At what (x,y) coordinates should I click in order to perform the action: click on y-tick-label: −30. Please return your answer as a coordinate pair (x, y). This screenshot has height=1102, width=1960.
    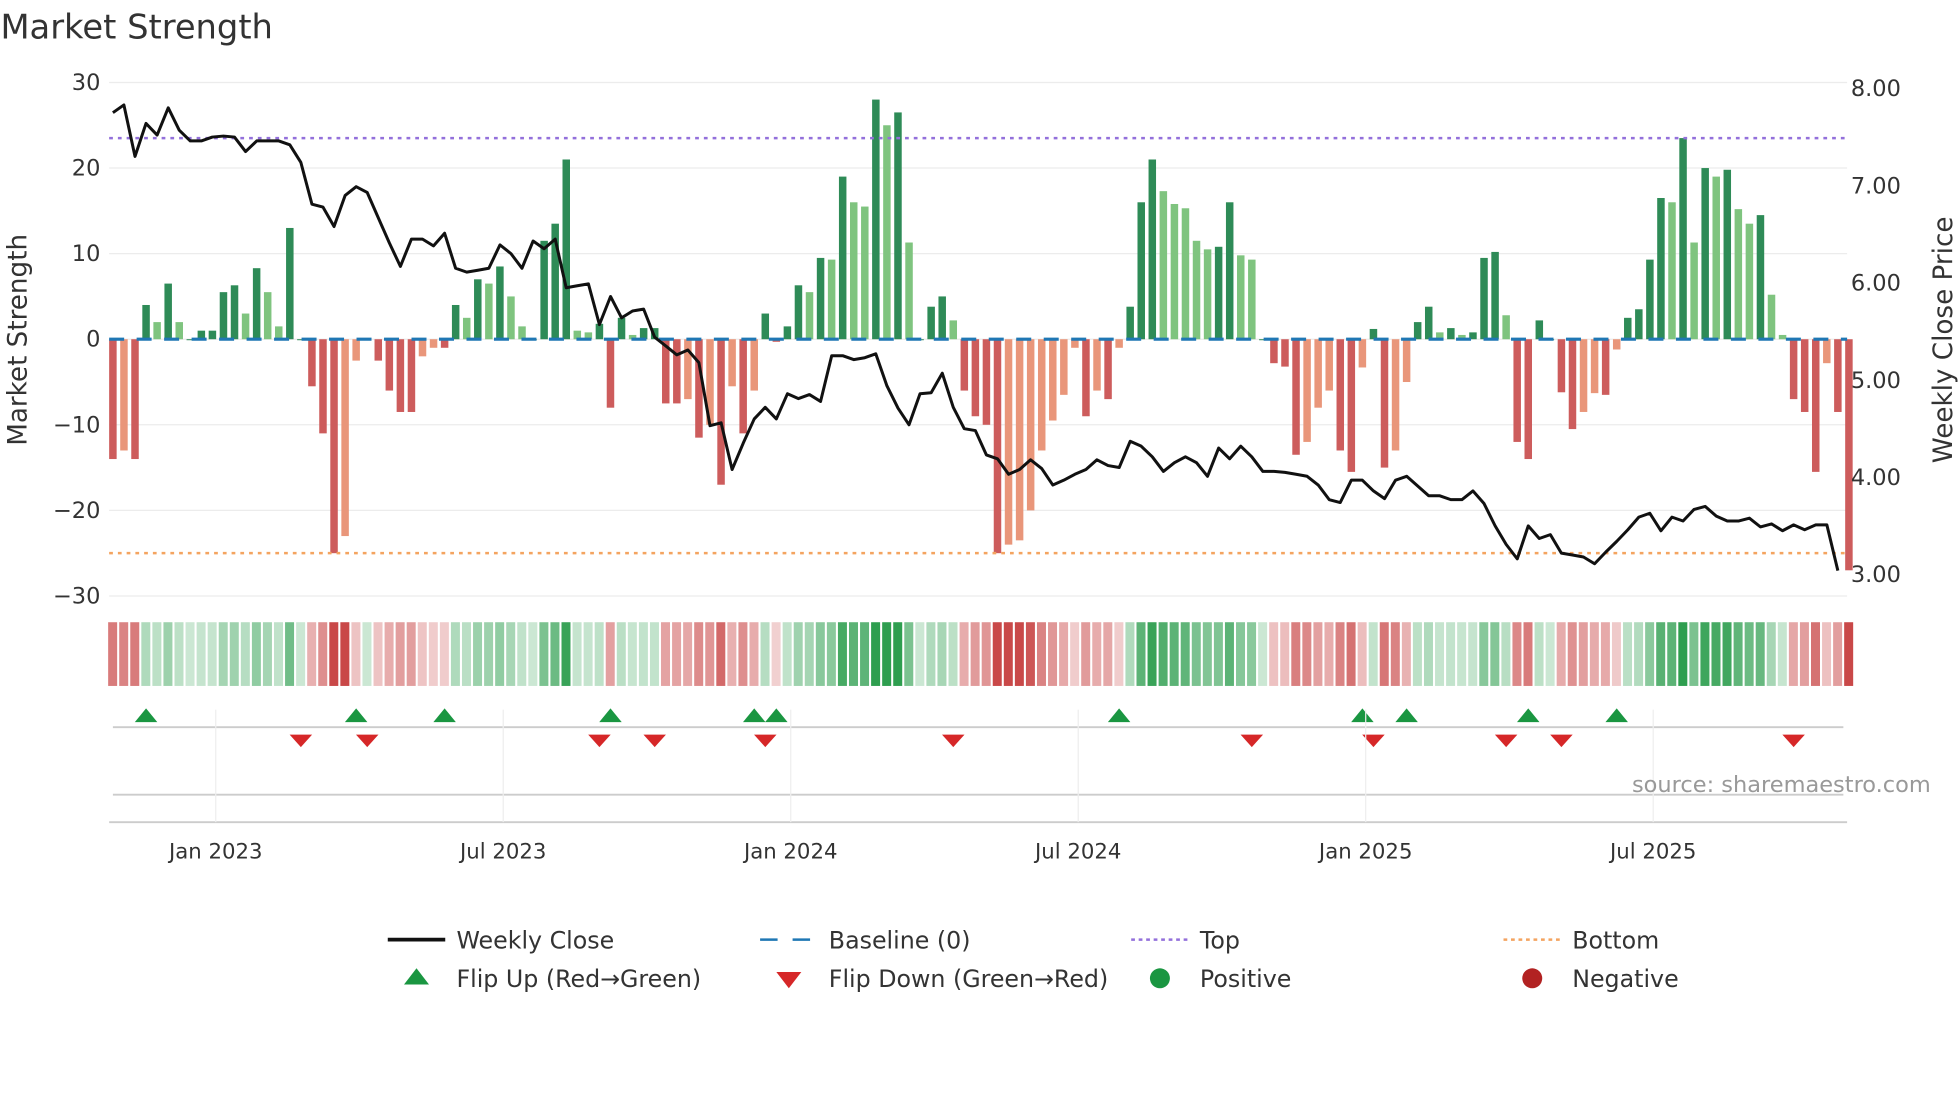
    Looking at the image, I should click on (76, 596).